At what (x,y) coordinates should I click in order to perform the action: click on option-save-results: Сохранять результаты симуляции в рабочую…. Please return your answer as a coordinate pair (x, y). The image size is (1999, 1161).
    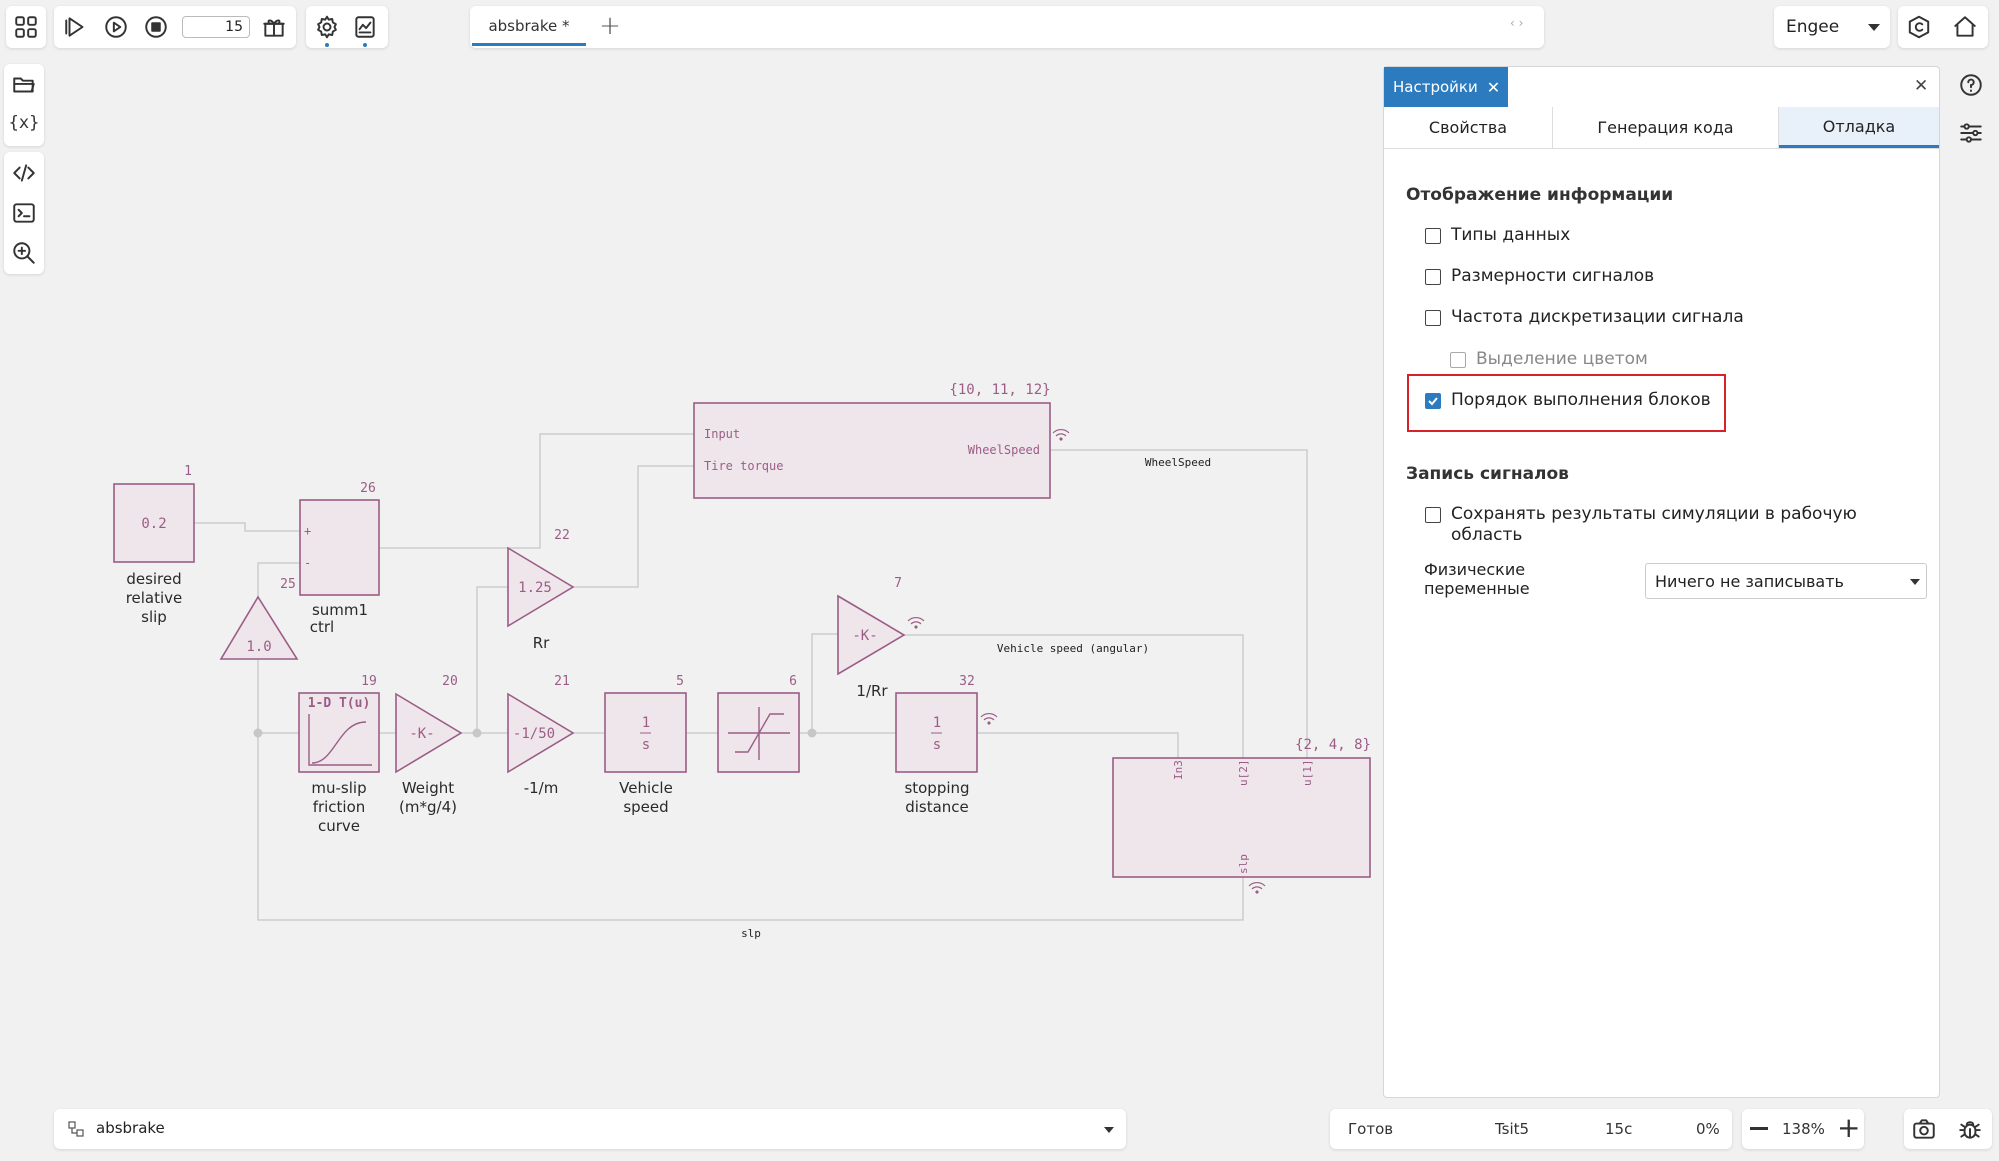
    Looking at the image, I should click on (1641, 525).